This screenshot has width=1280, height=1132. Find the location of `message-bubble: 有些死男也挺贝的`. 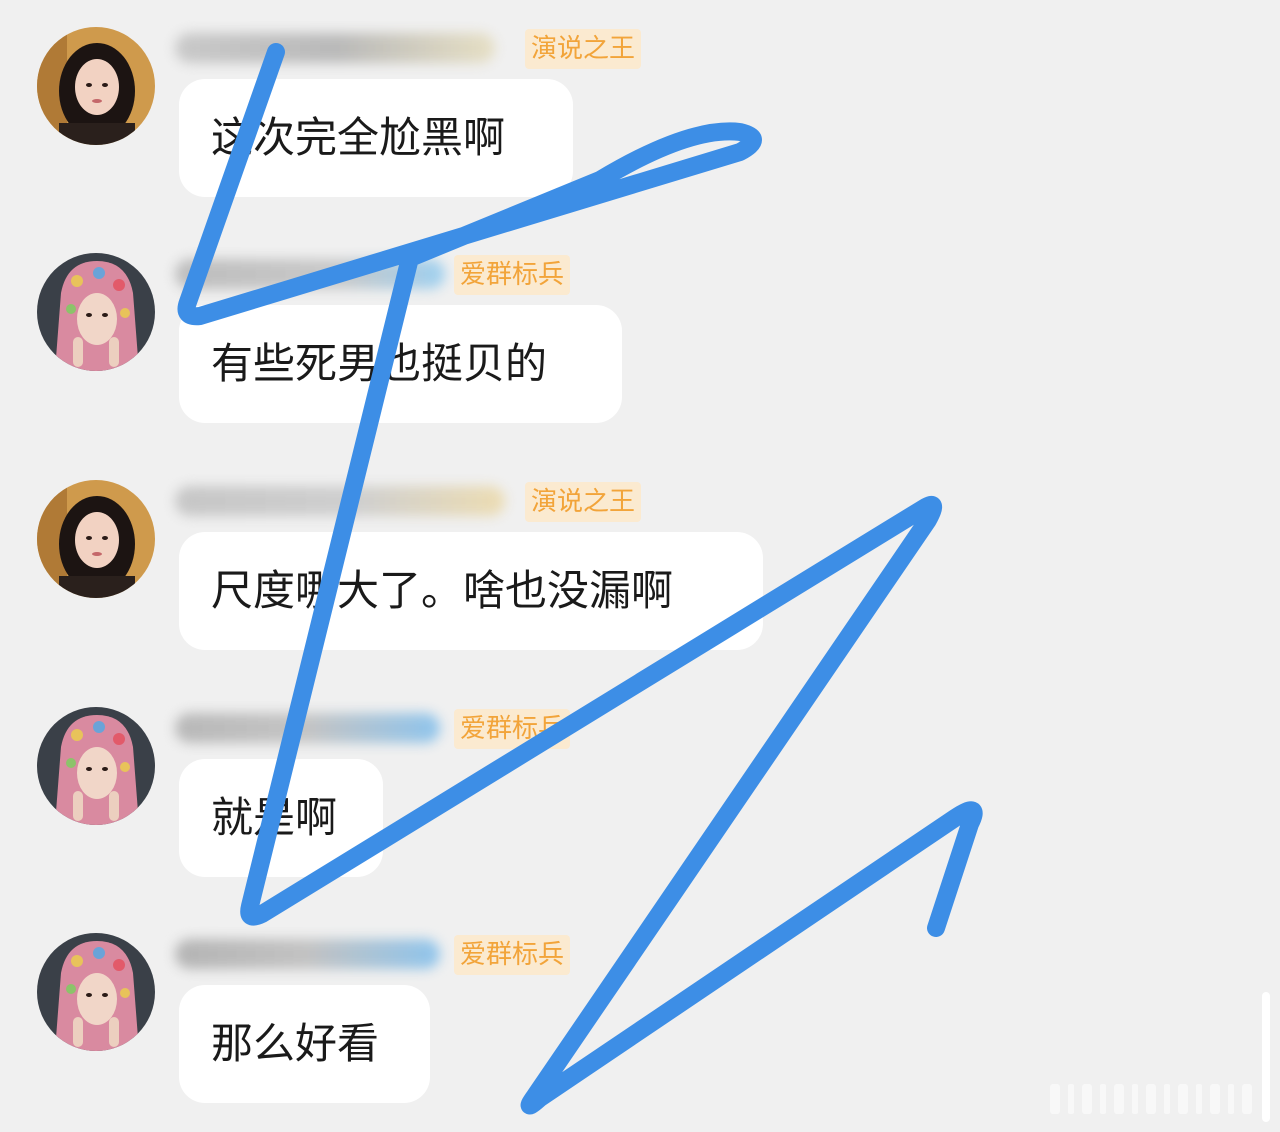

message-bubble: 有些死男也挺贝的 is located at coordinates (400, 364).